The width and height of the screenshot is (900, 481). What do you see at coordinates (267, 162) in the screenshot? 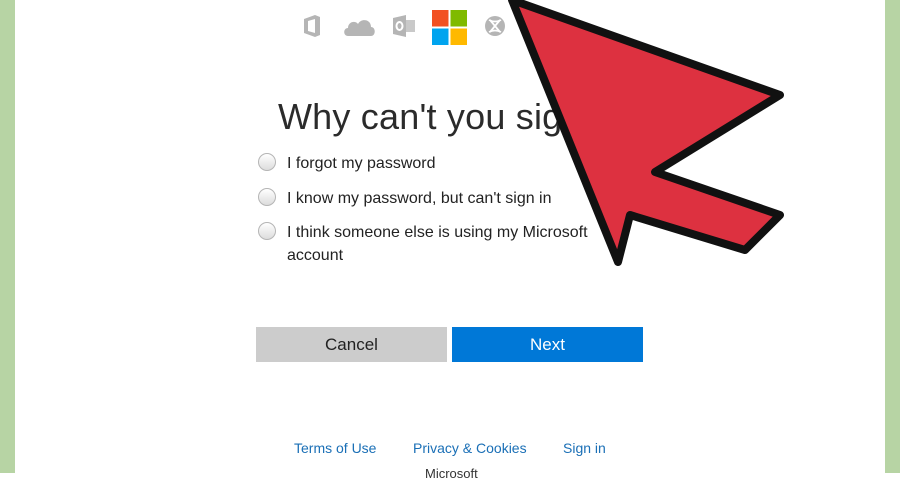
I see `radio-forgot-password` at bounding box center [267, 162].